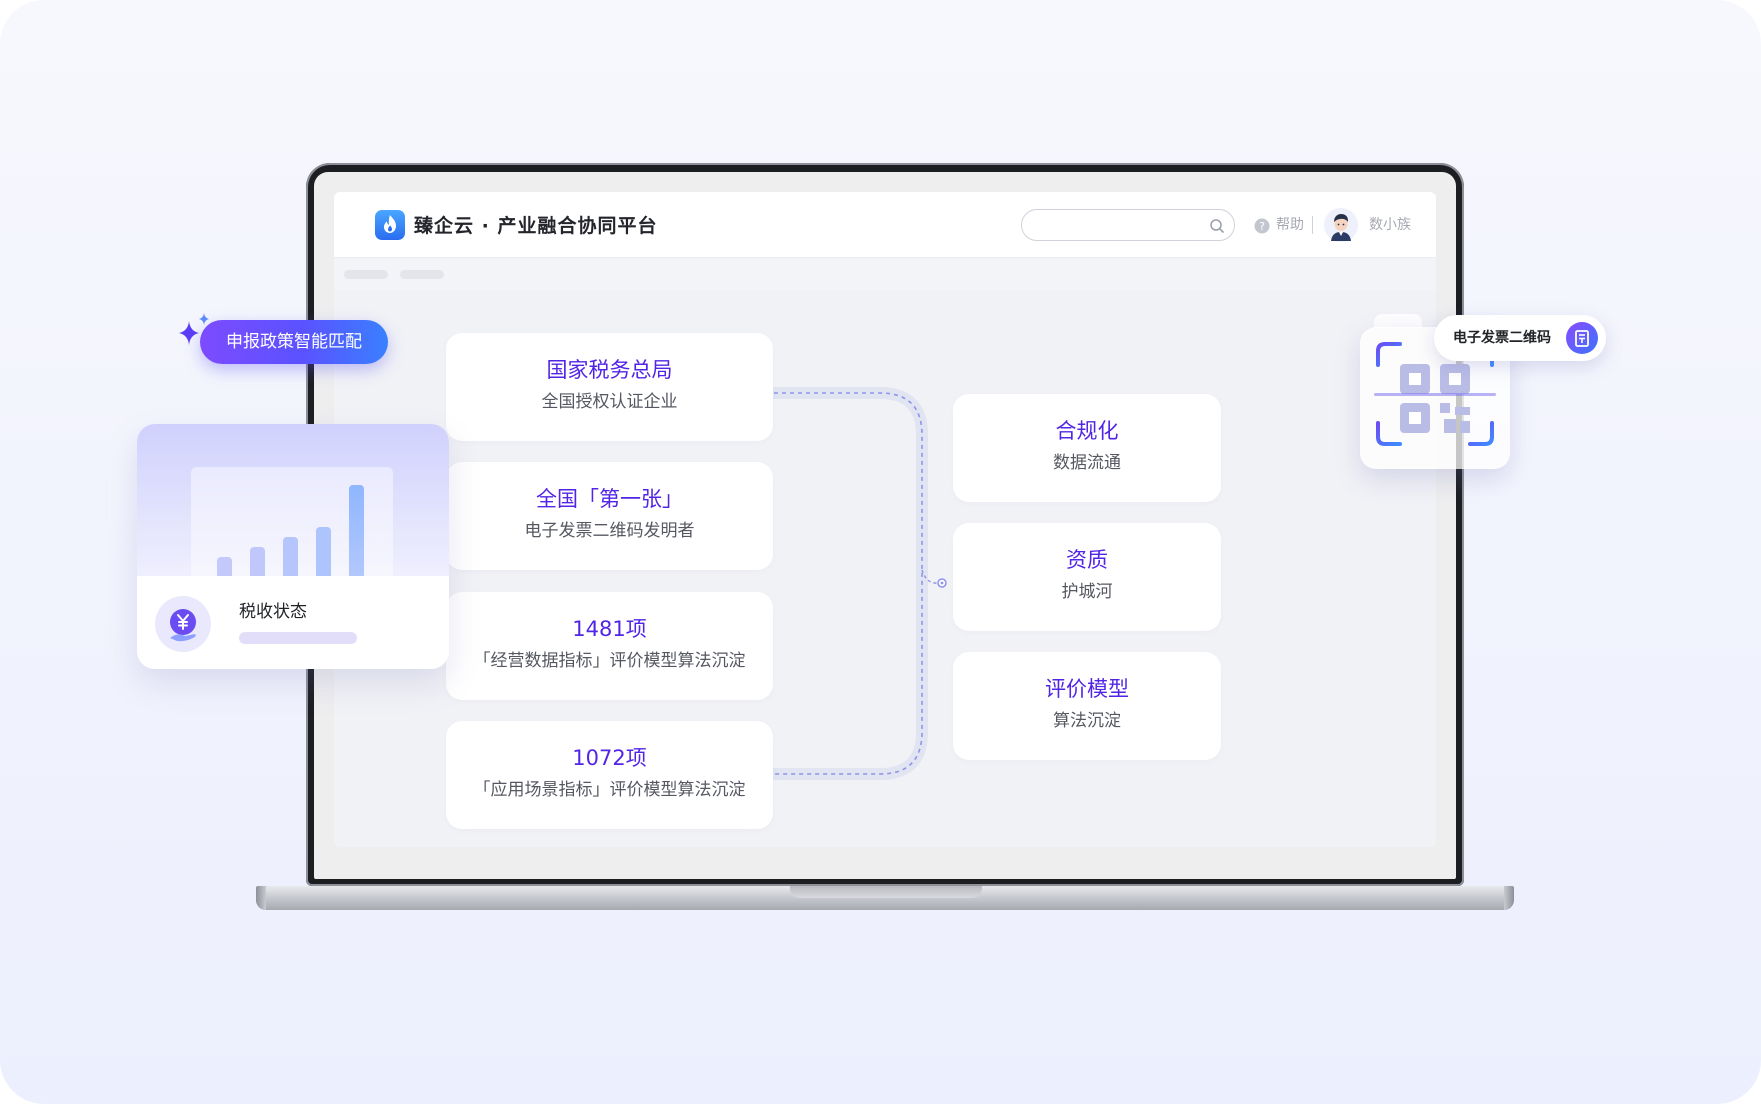 This screenshot has width=1761, height=1104. I want to click on card-subtitle: 算法沉淀, so click(1087, 721).